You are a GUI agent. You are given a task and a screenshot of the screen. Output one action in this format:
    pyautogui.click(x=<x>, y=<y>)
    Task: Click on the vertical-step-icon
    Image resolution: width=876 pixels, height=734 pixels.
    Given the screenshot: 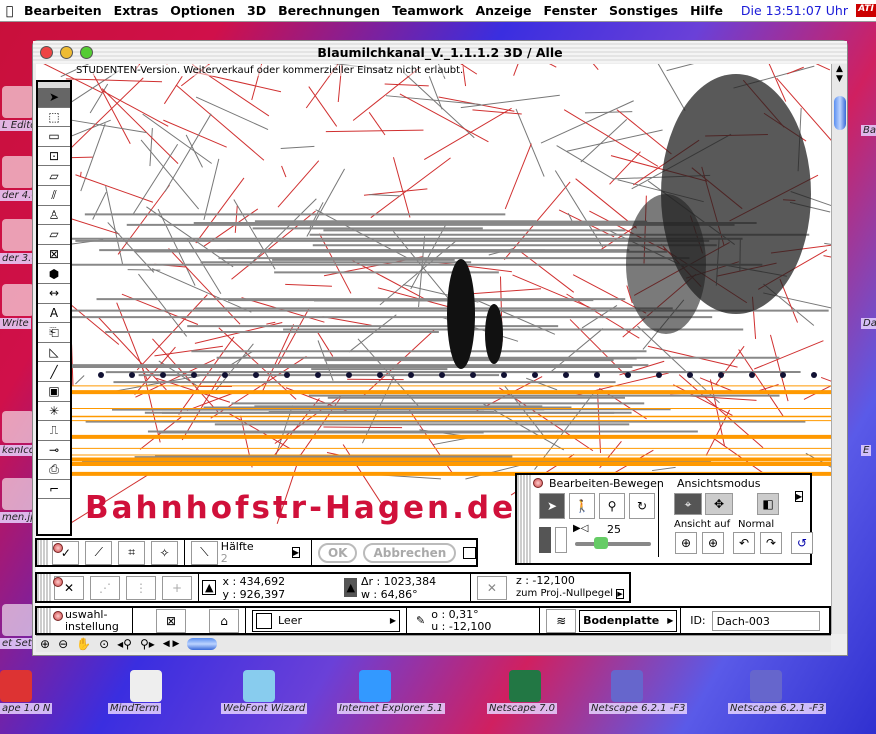 What is the action you would take?
    pyautogui.click(x=561, y=540)
    